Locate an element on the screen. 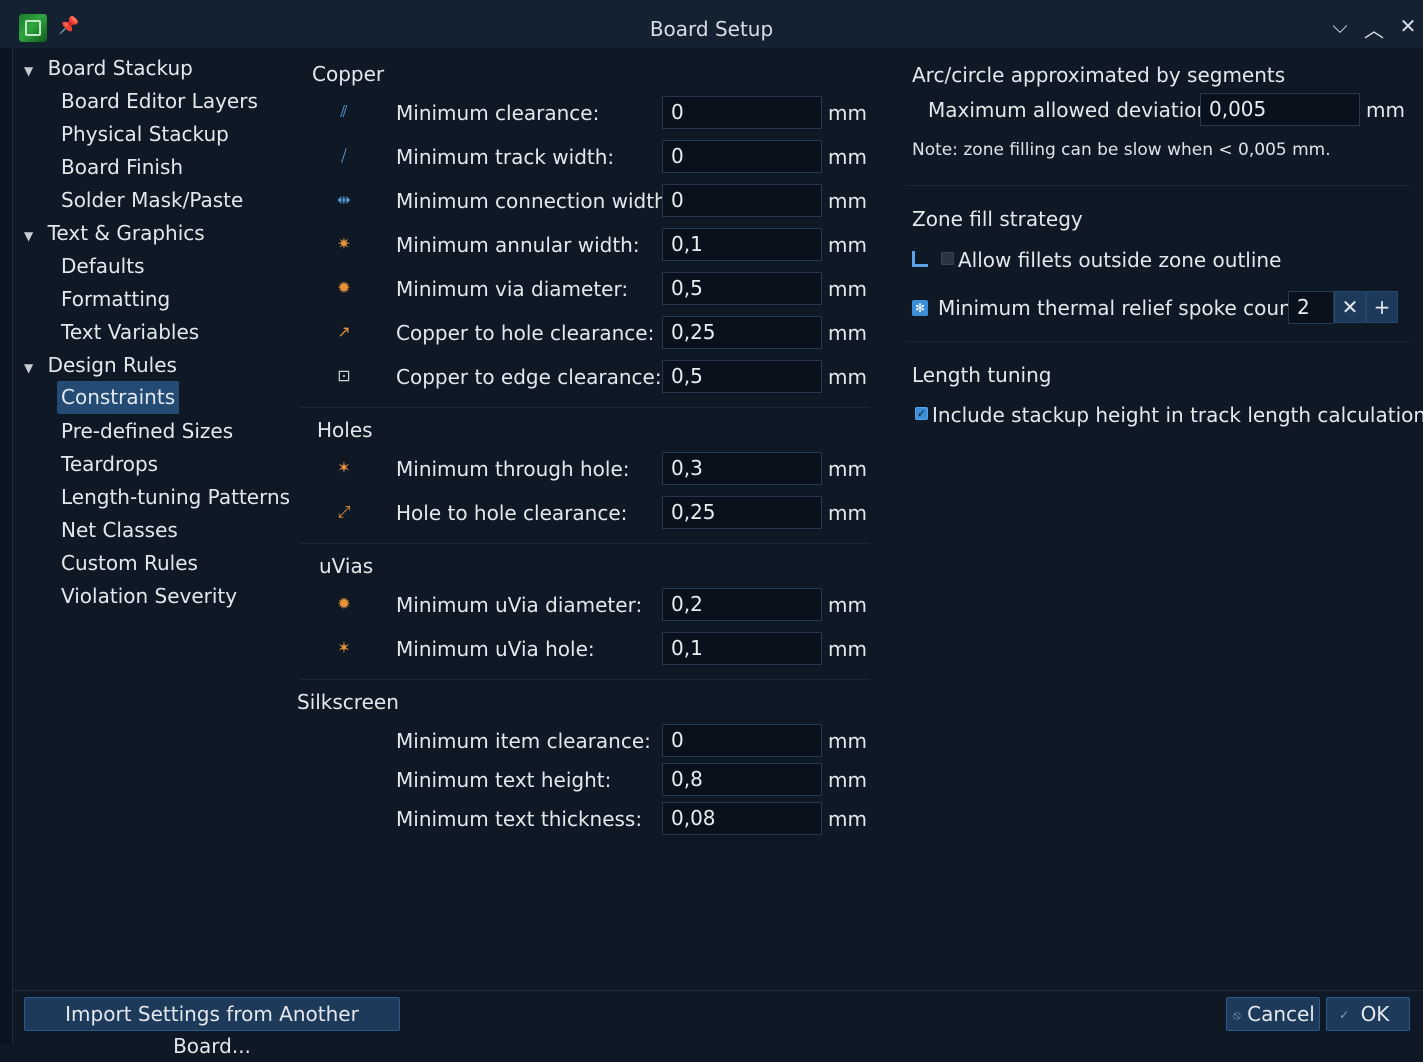  hole-to-hole-clearance-input: 0,25 is located at coordinates (742, 512).